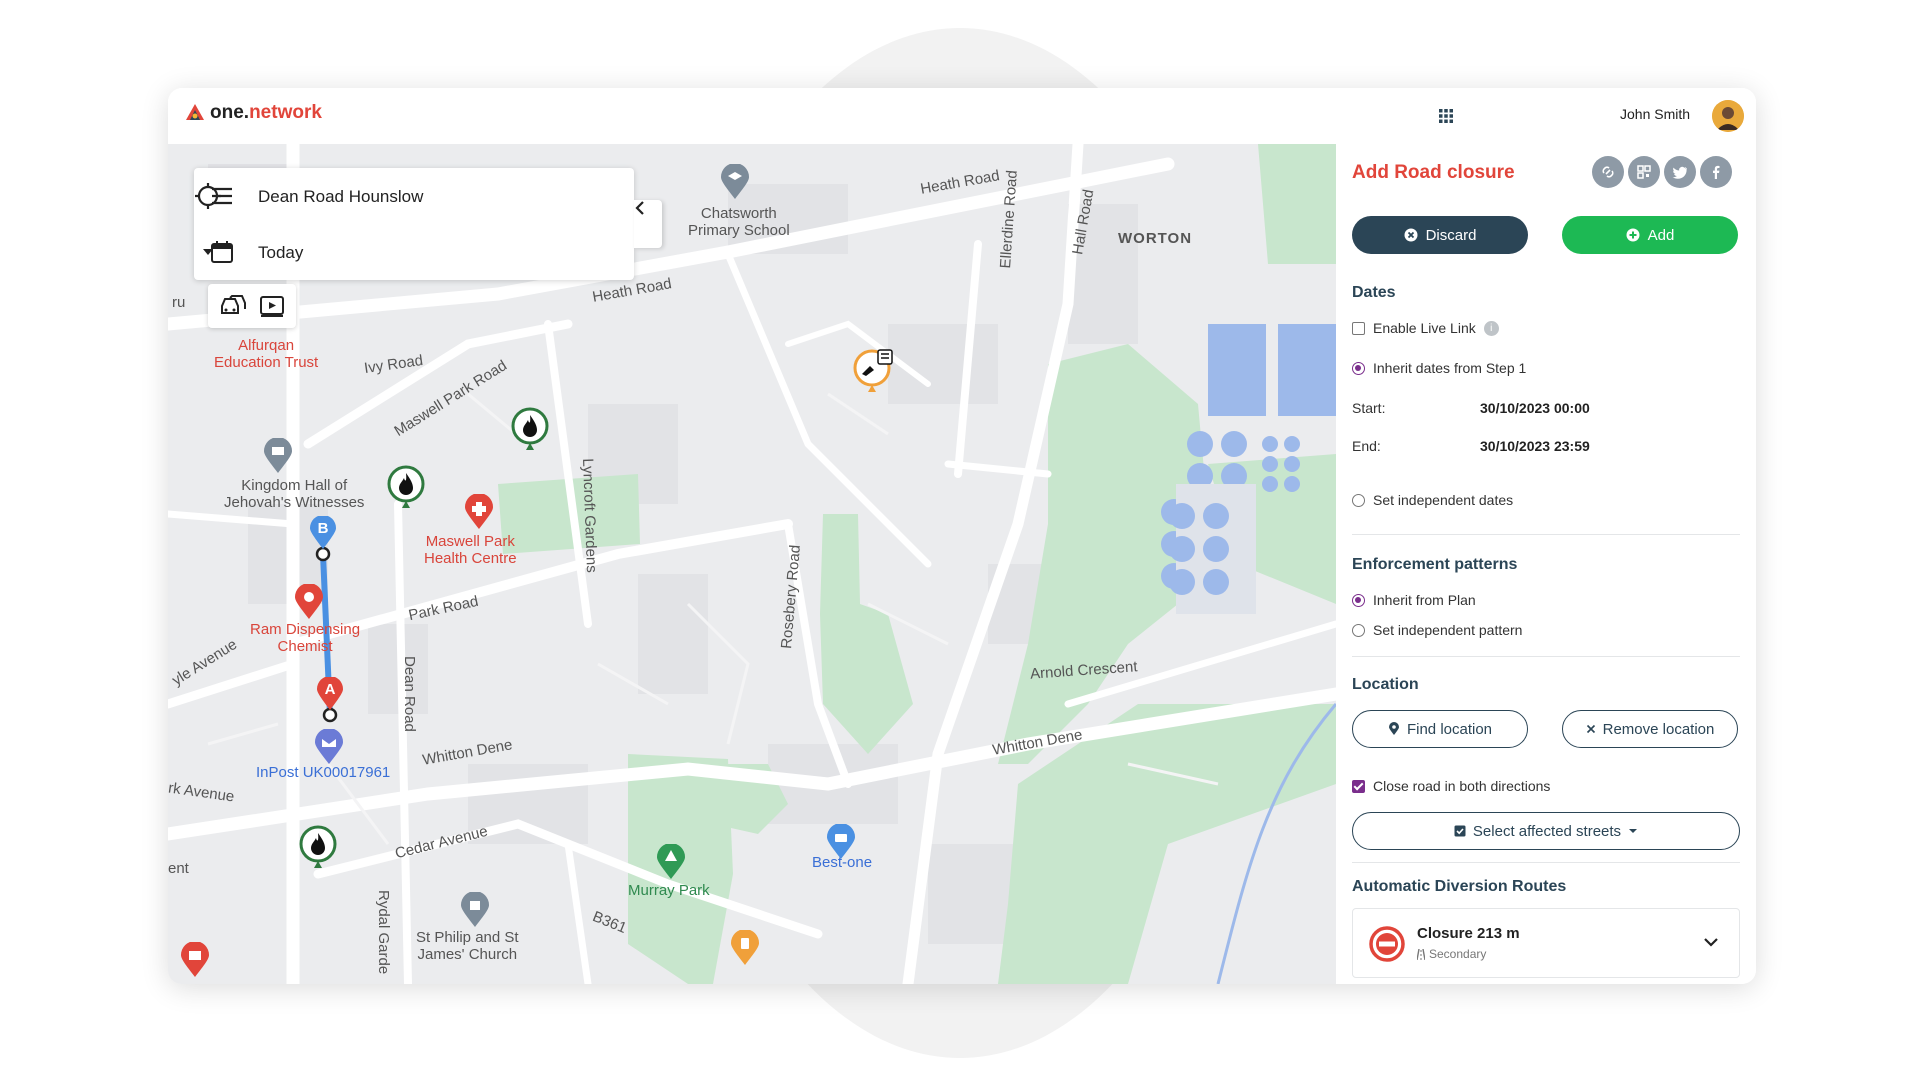  What do you see at coordinates (639, 208) in the screenshot?
I see `chevron-left-icon` at bounding box center [639, 208].